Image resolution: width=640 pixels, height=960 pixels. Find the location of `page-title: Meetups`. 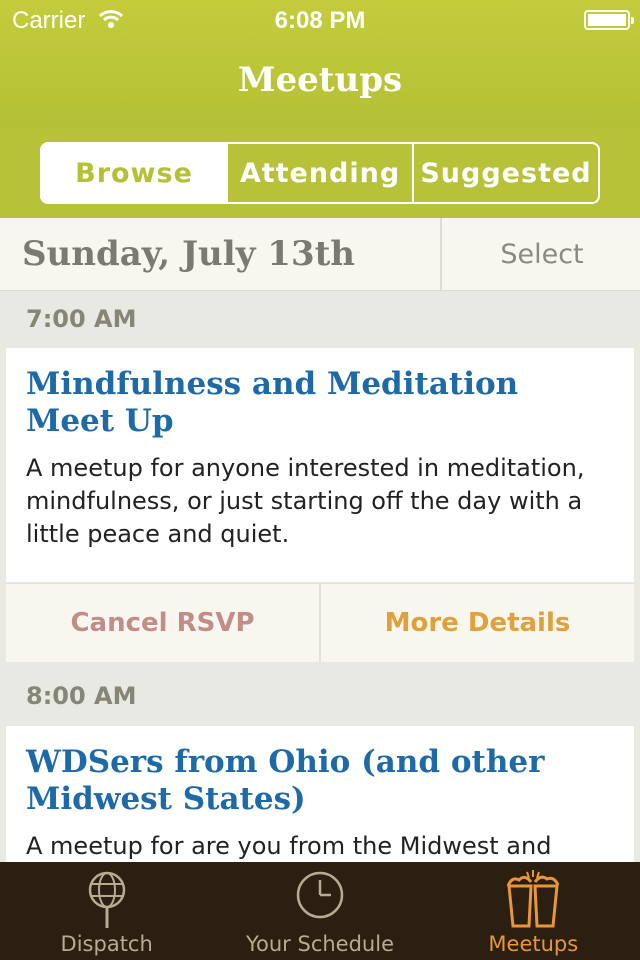

page-title: Meetups is located at coordinates (320, 80).